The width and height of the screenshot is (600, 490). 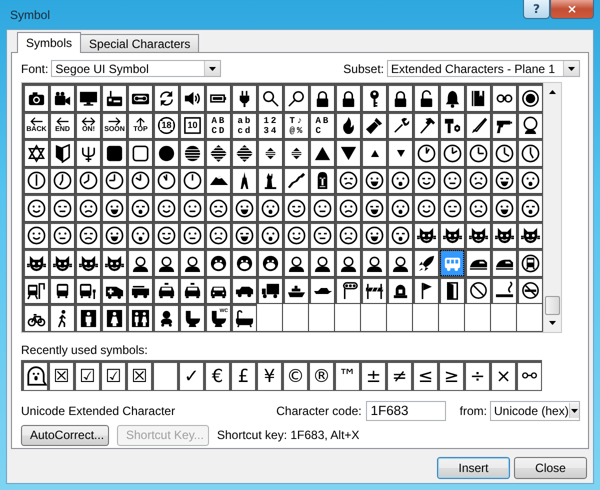 I want to click on window-title: Symbol, so click(x=31, y=15).